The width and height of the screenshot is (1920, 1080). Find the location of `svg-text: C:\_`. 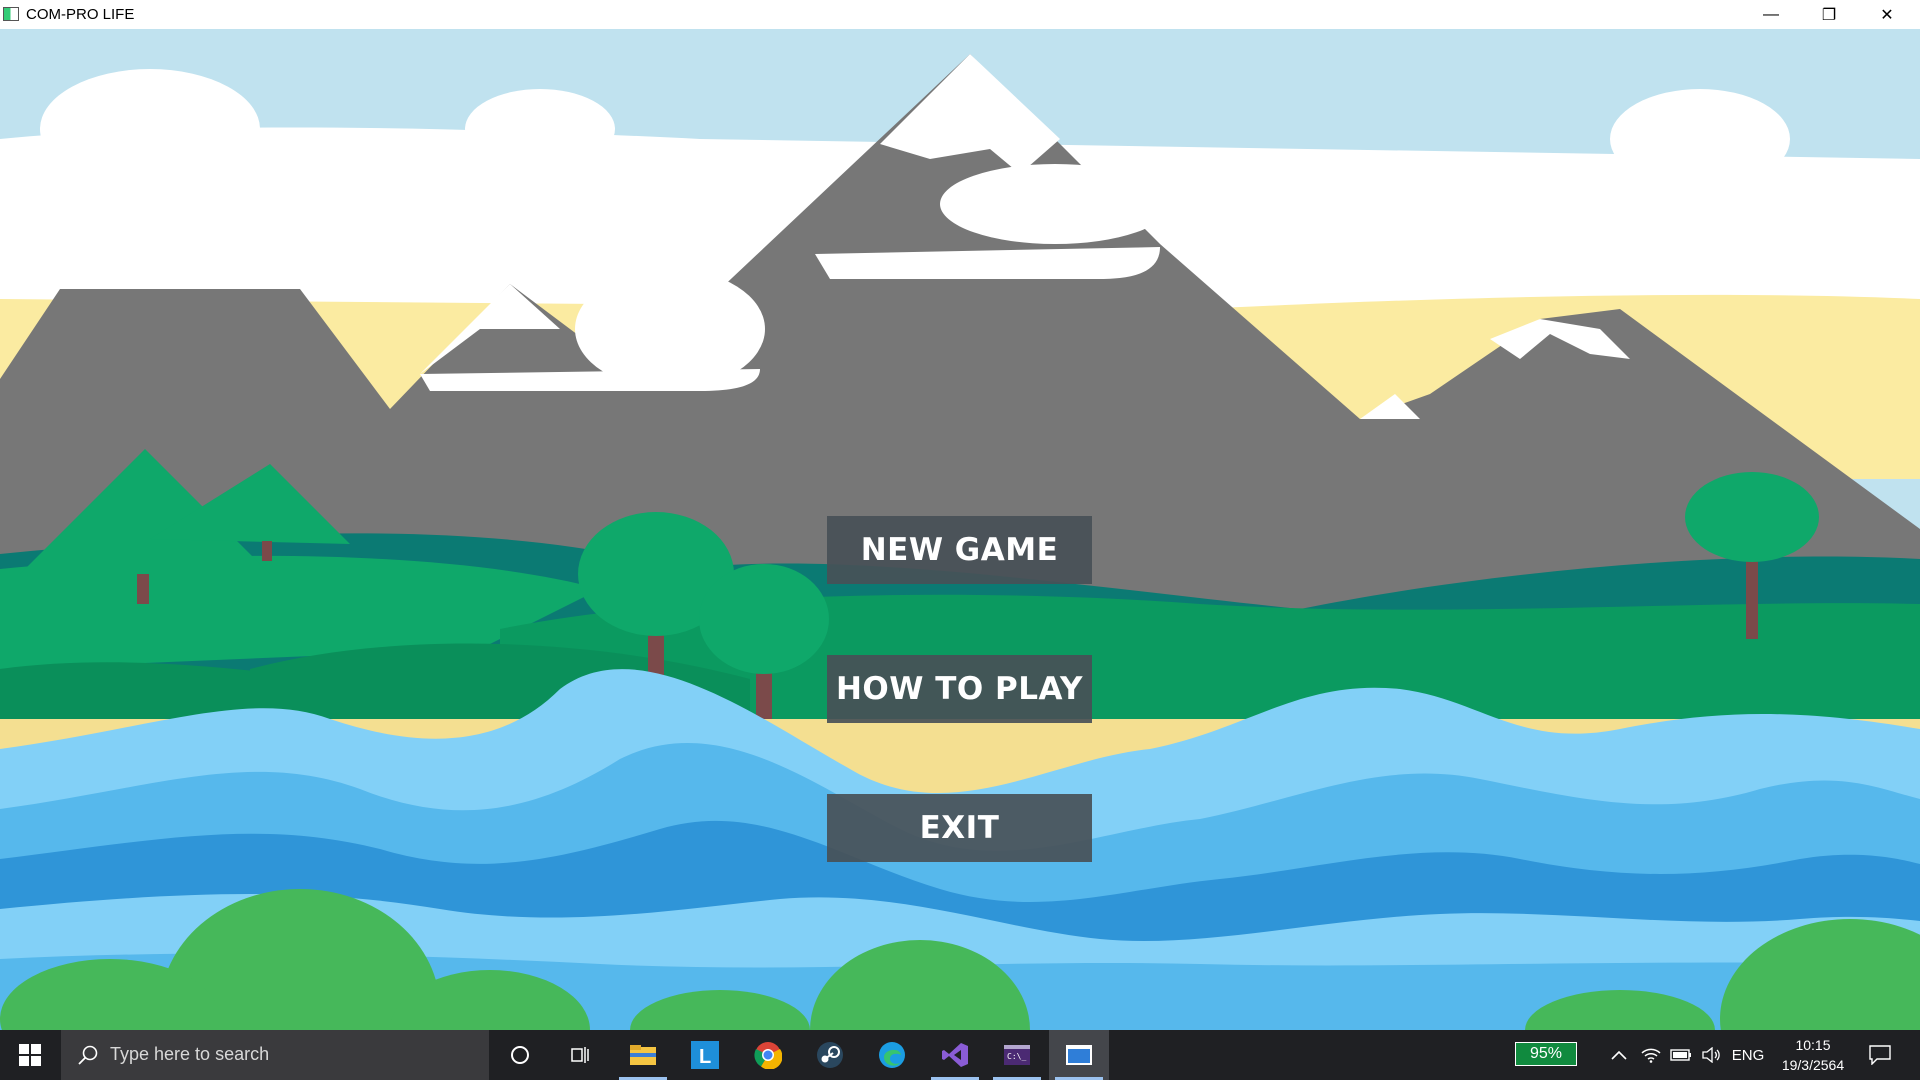

svg-text: C:\_ is located at coordinates (1016, 1056).